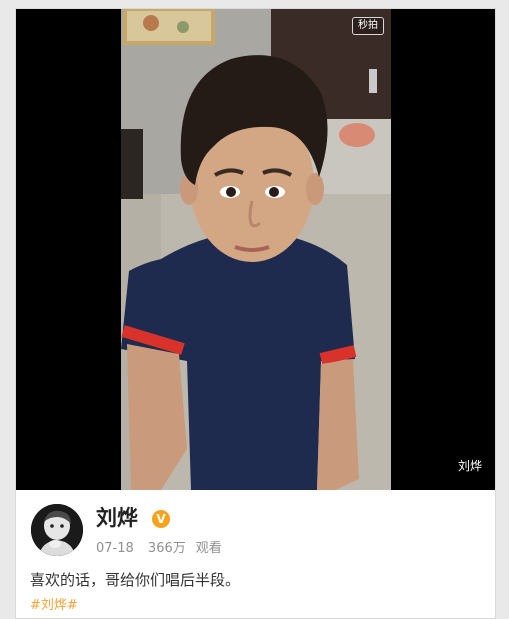 The width and height of the screenshot is (509, 619). I want to click on view-count: 366万, so click(166, 548).